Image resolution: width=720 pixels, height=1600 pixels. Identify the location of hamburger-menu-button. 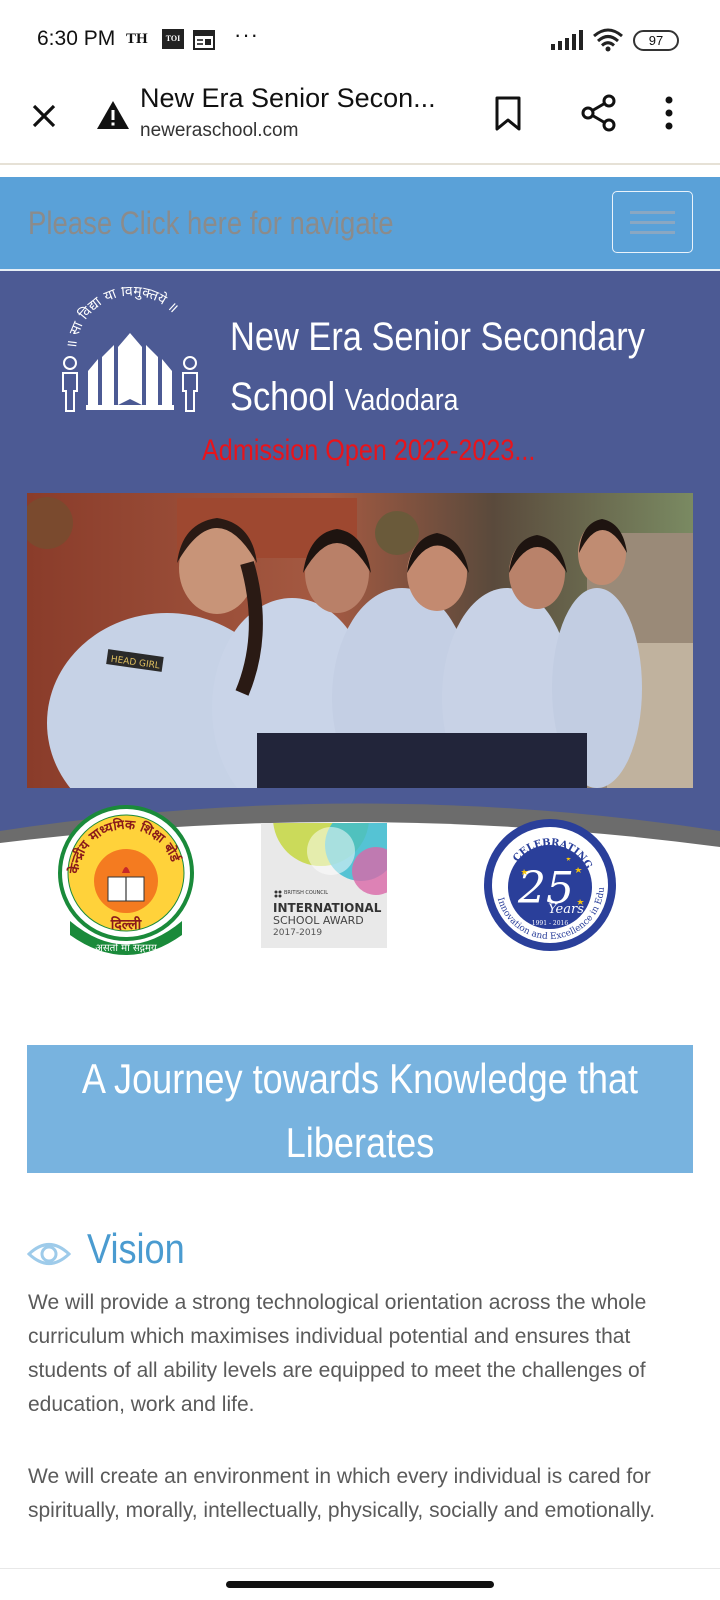
(652, 222).